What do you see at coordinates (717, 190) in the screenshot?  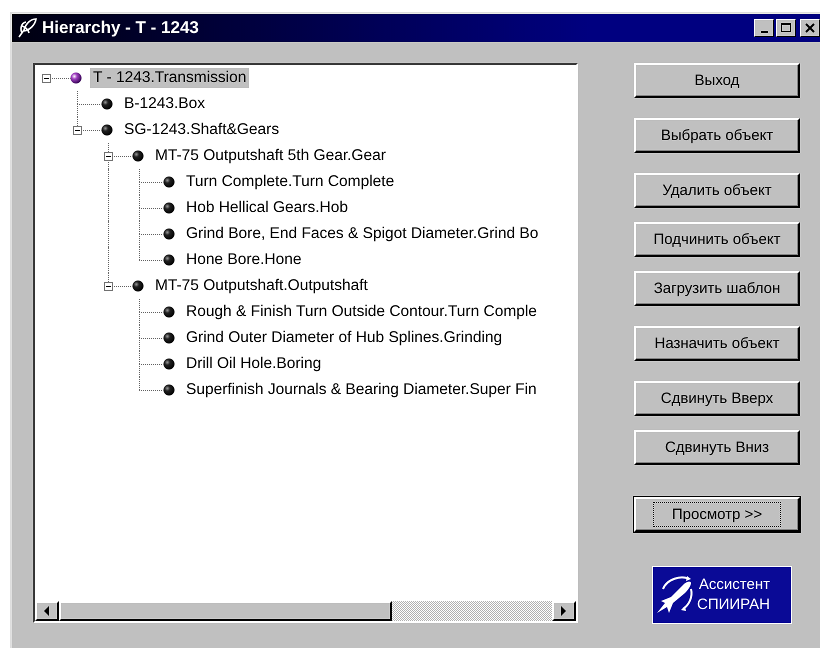 I see `action-button: Удалить объект` at bounding box center [717, 190].